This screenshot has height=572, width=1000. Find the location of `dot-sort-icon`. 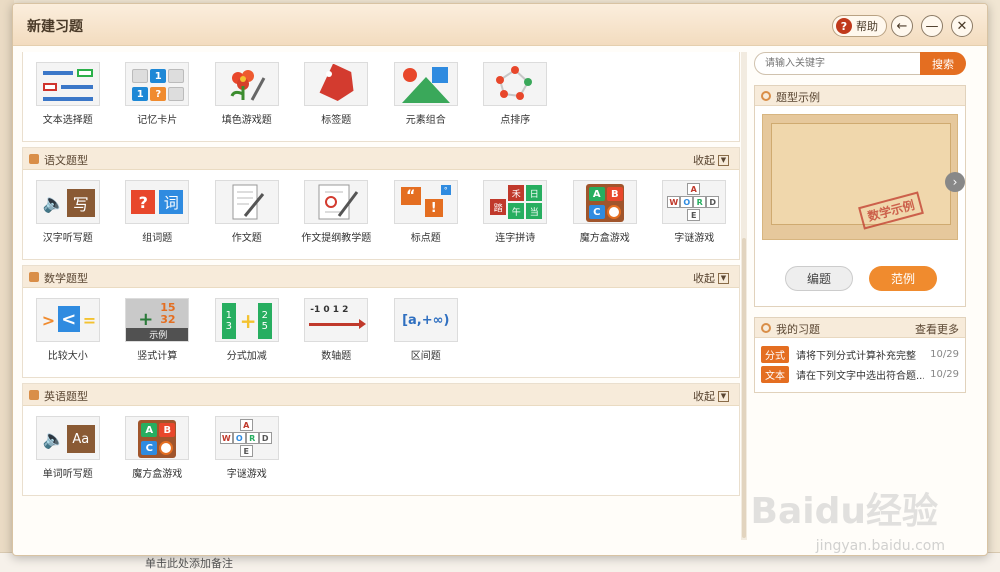

dot-sort-icon is located at coordinates (515, 84).